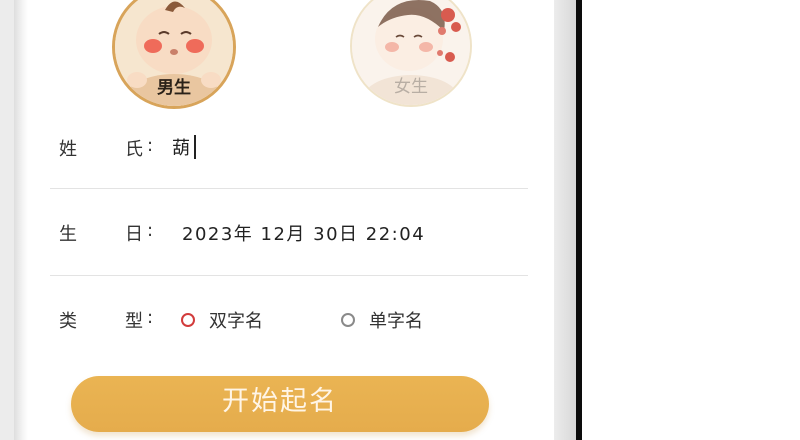  Describe the element at coordinates (565, 220) in the screenshot. I see `right-shadow` at that location.